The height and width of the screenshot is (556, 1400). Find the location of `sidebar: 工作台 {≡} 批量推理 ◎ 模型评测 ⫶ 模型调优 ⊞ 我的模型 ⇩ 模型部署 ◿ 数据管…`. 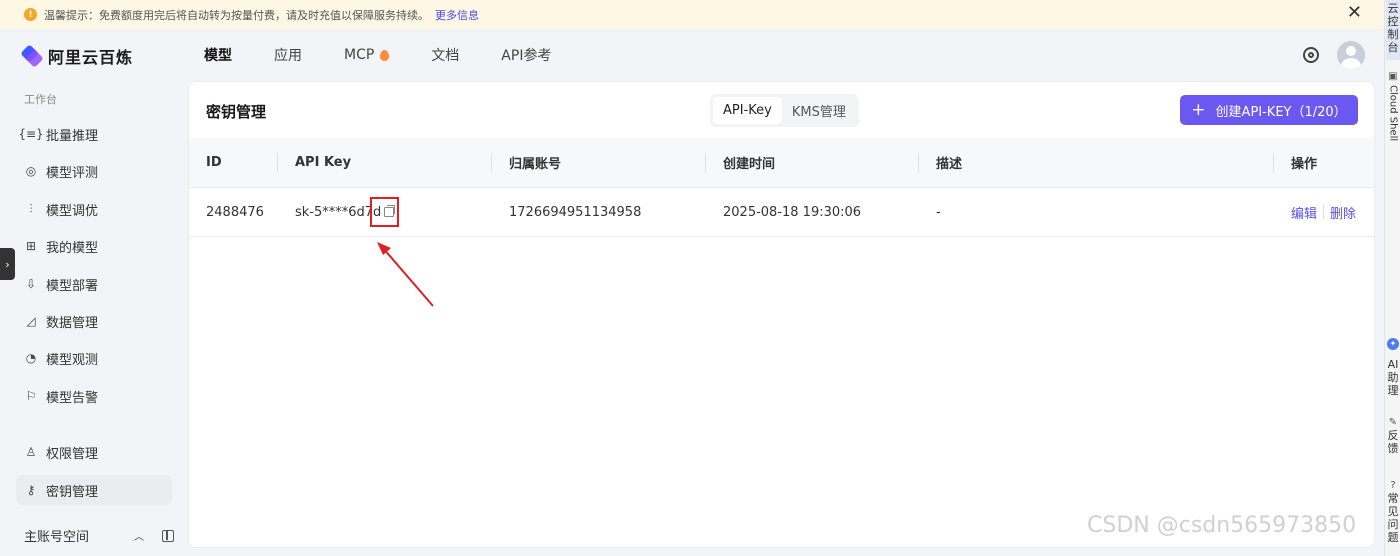

sidebar: 工作台 {≡} 批量推理 ◎ 模型评测 ⫶ 模型调优 ⊞ 我的模型 ⇩ 模型部署 ◿ 数据管… is located at coordinates (94, 318).